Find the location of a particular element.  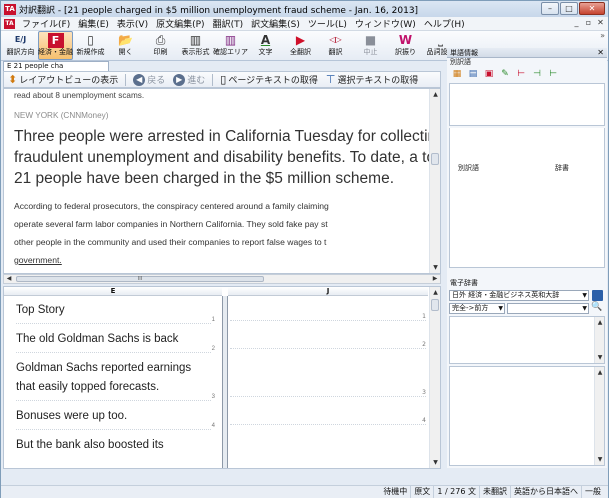

target-column: 1 2 3 4 is located at coordinates (328, 363).